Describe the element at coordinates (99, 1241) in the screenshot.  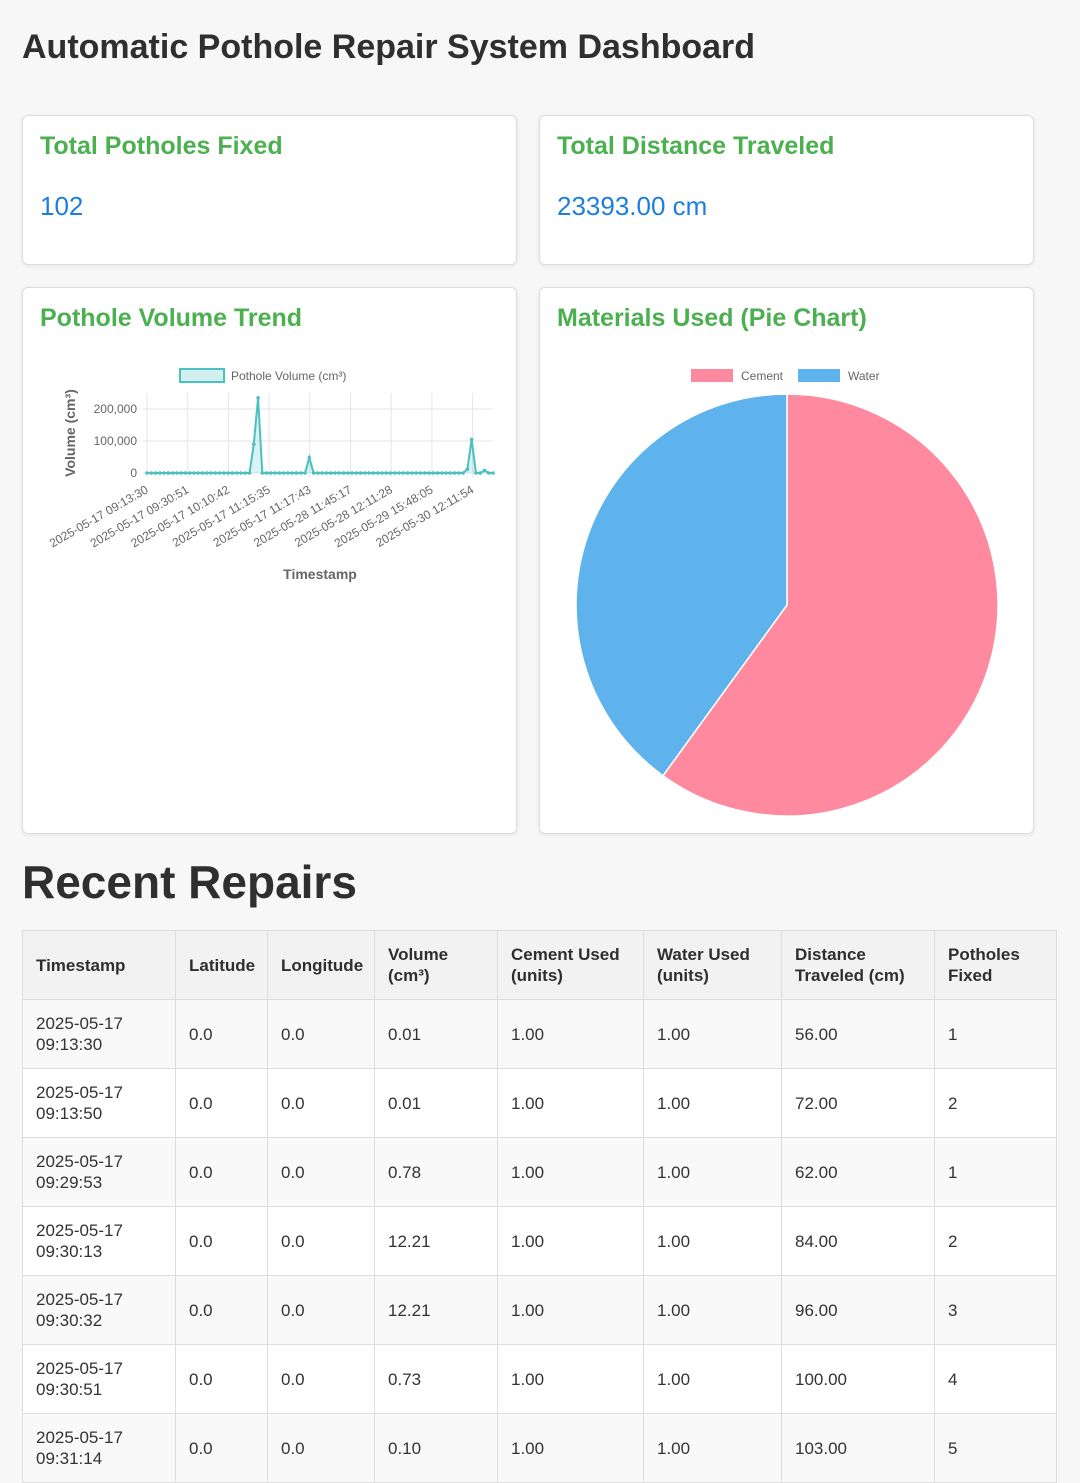
I see `cell-timestamp: 2025-05-17 09:30:13` at that location.